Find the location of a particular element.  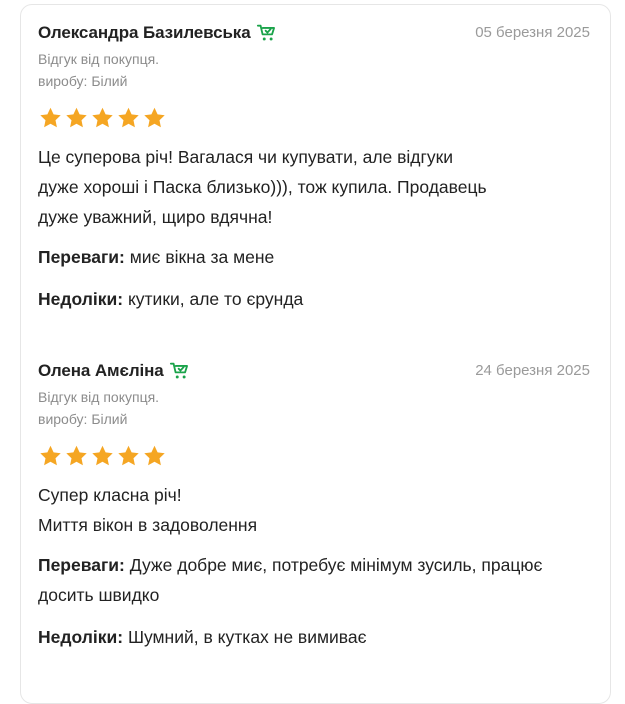

review-text-line: дуже уважний, щиро вдячна! is located at coordinates (155, 217).